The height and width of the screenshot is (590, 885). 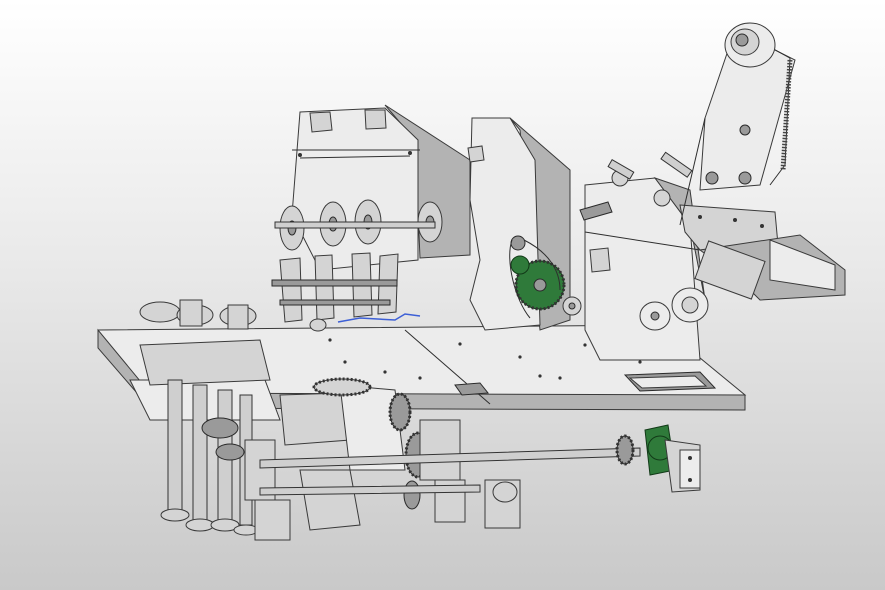 I want to click on right-shaft-coupling, so click(x=658, y=458).